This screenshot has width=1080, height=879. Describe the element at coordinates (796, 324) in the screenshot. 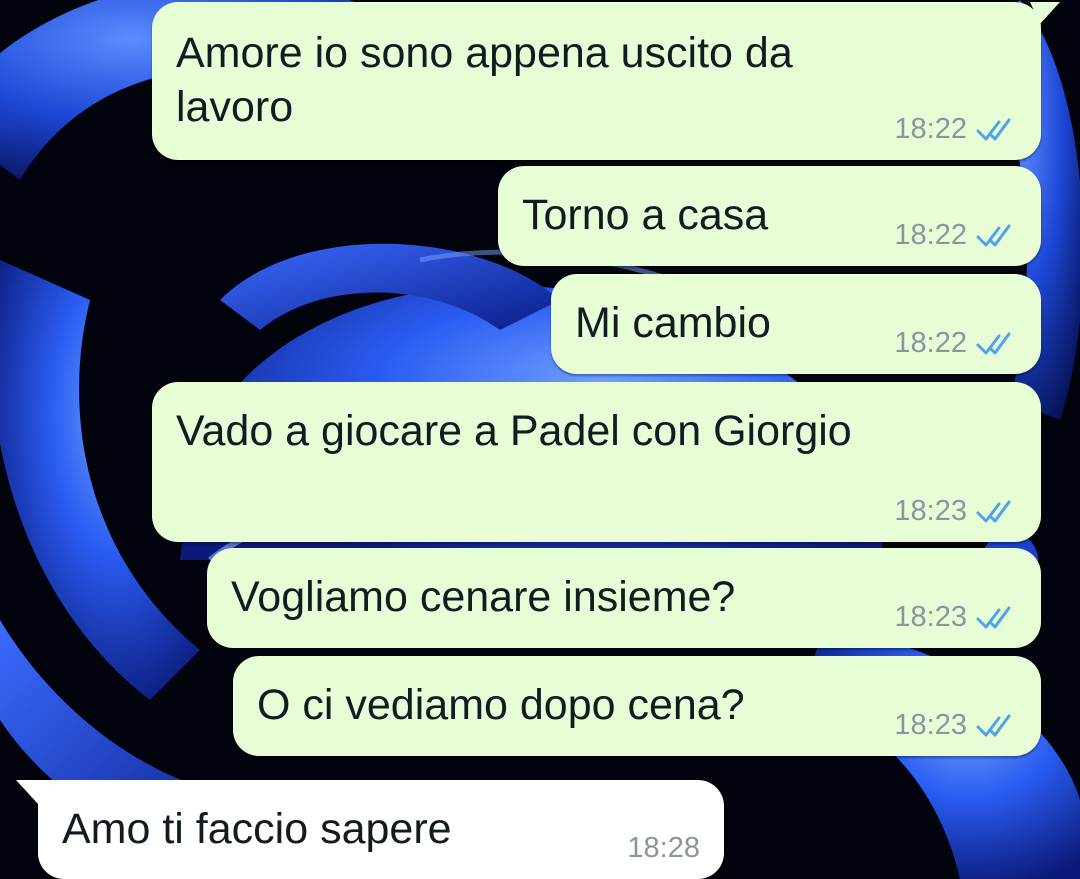

I see `message-bubble-outgoing: Mi cambio 18:22` at that location.